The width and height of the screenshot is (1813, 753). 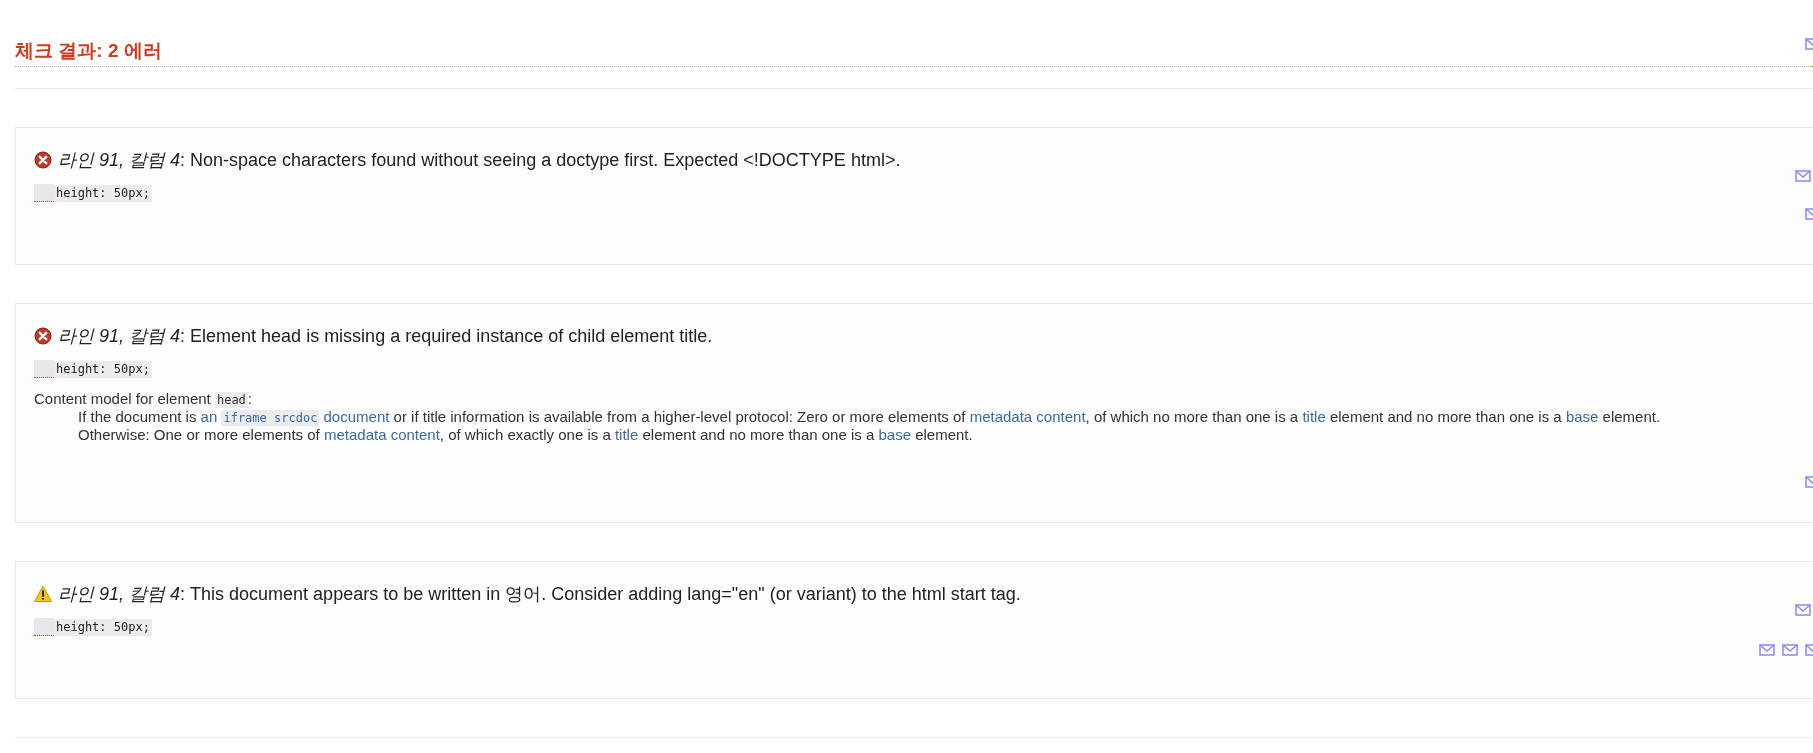 What do you see at coordinates (526, 434) in the screenshot?
I see `content-model-text: Otherwise: One or more elements of metadata content, of which exactly one is a title element and no more than one is a base element.` at bounding box center [526, 434].